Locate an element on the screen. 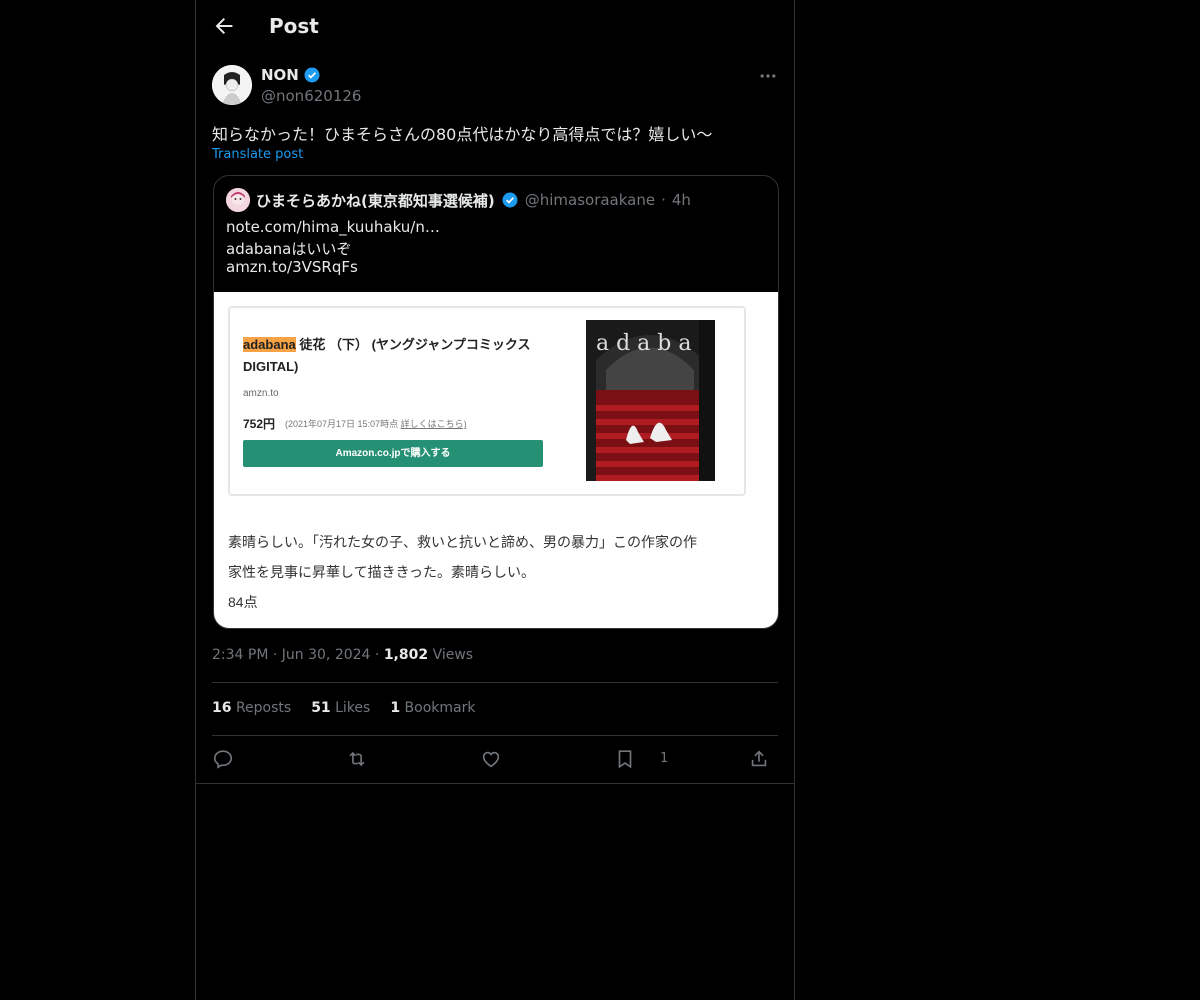 The height and width of the screenshot is (1000, 1200). post-text: 知らなかった！ひまそらさんの80点代はかなり高得点では？嬉しい〜 is located at coordinates (462, 134).